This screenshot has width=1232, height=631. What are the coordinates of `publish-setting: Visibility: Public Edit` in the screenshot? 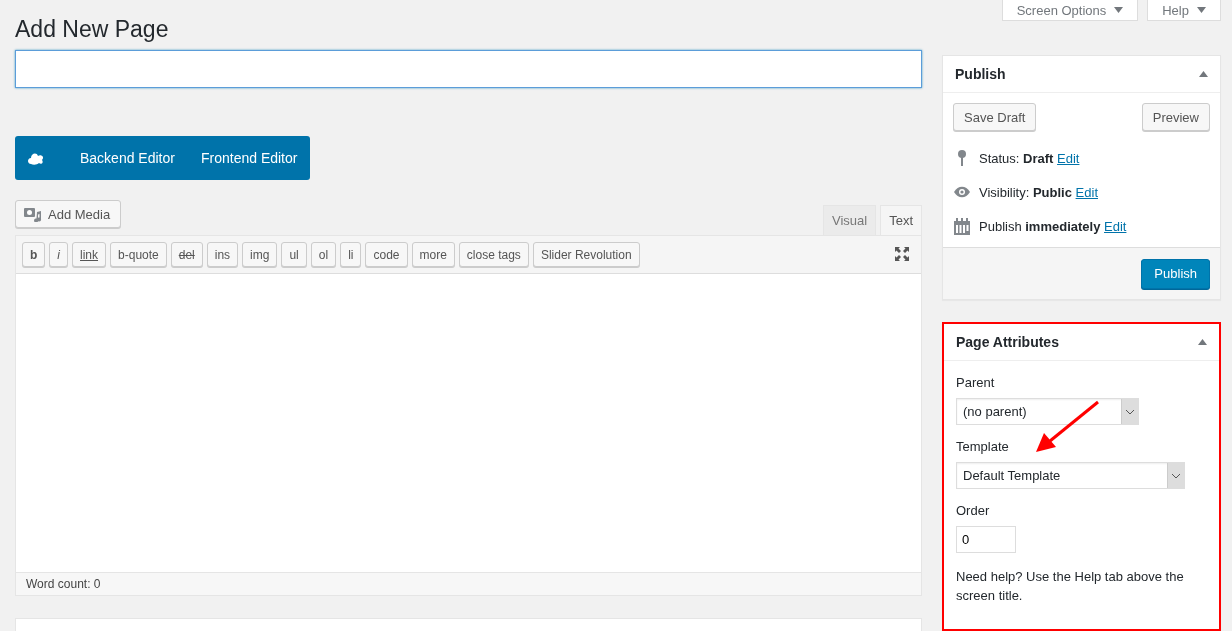 It's located at (1038, 192).